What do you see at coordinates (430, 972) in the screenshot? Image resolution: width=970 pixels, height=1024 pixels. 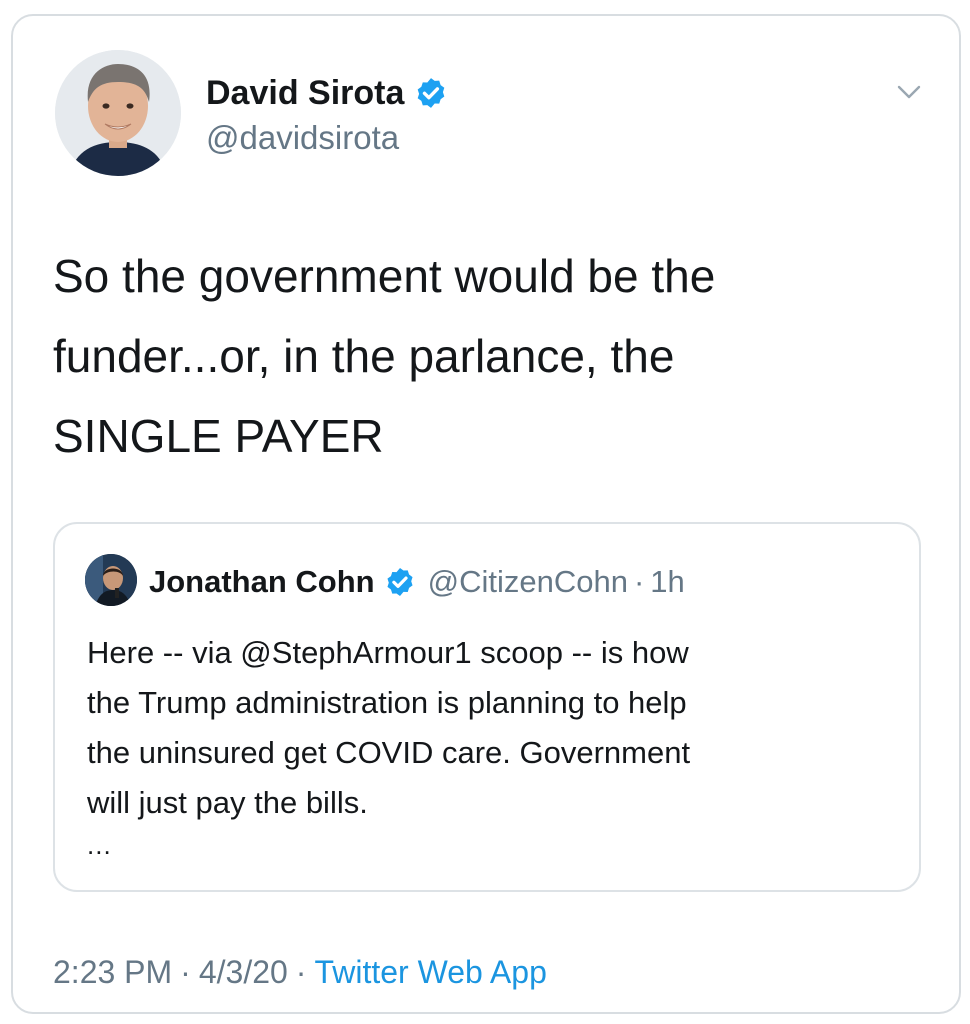 I see `tweet-source-link: Twitter Web App` at bounding box center [430, 972].